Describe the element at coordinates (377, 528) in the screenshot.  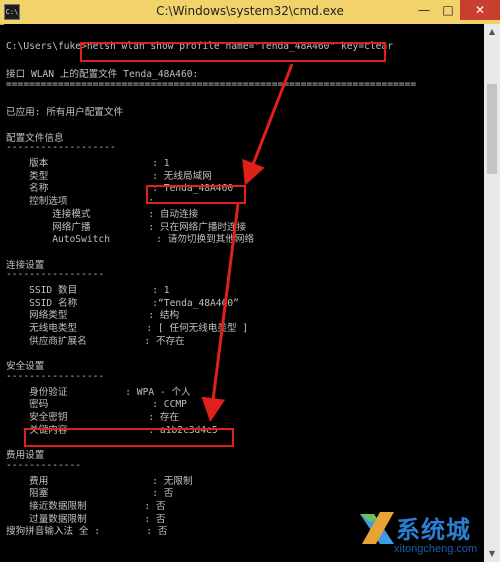
I see `logo-x-icon` at that location.